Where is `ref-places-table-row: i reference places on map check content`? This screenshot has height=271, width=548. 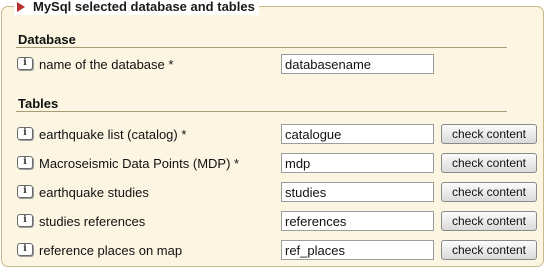
ref-places-table-row: i reference places on map check content is located at coordinates (273, 251).